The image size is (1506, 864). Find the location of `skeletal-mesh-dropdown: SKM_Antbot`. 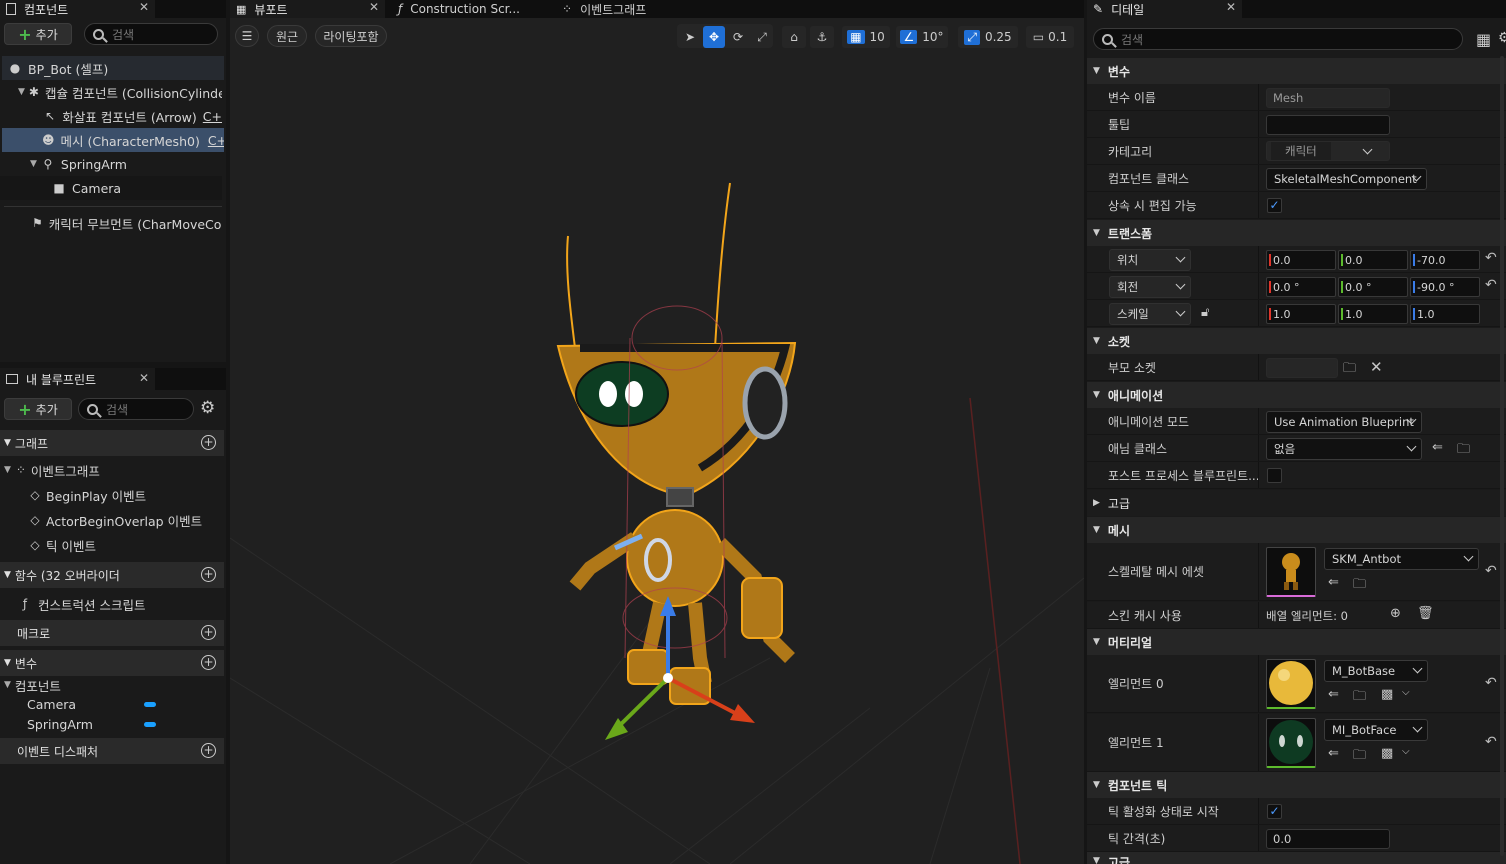

skeletal-mesh-dropdown: SKM_Antbot is located at coordinates (1401, 559).